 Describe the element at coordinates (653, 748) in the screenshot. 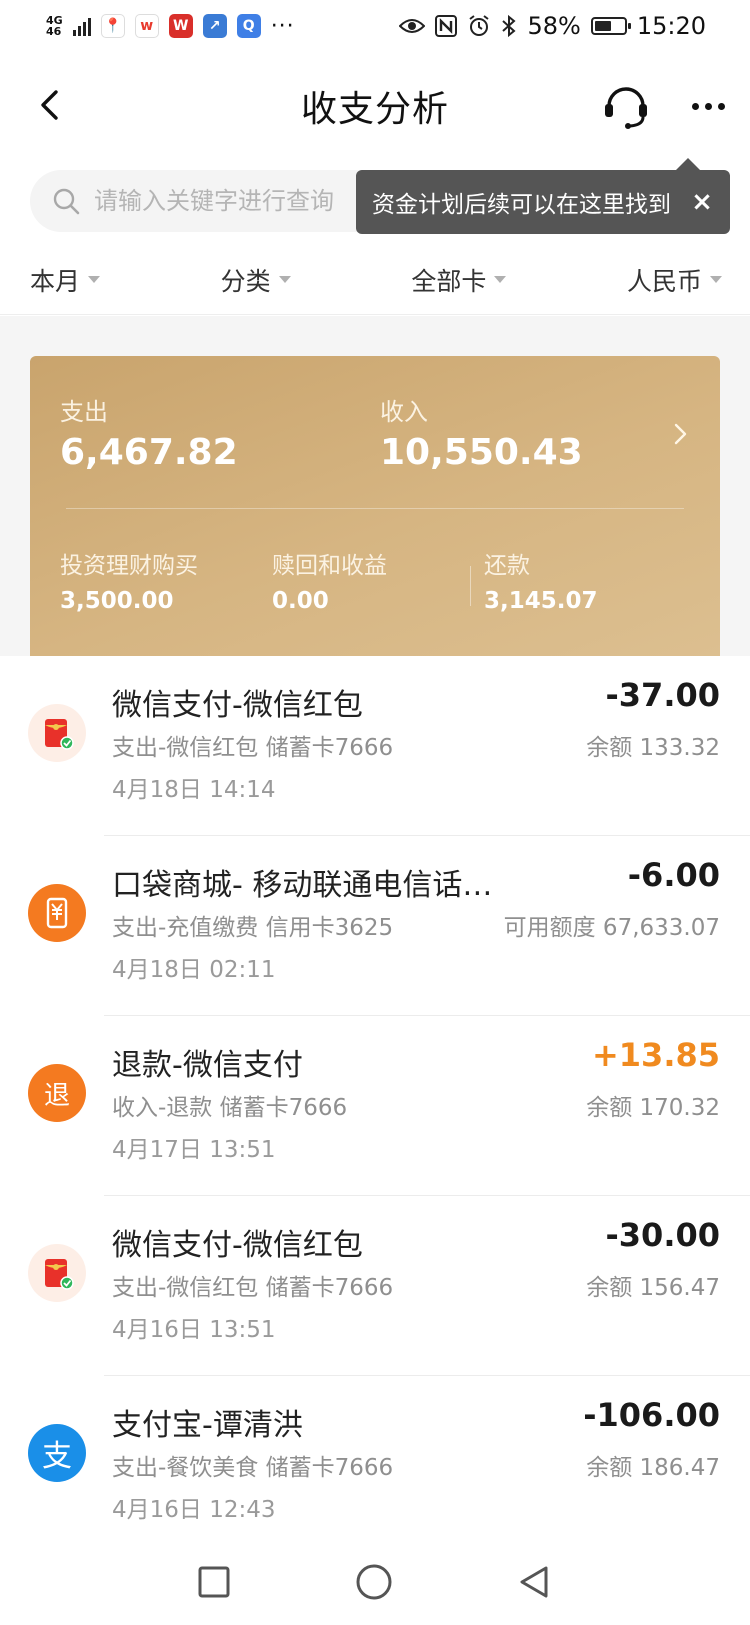

I see `transaction-balance: 余额 133.32` at that location.